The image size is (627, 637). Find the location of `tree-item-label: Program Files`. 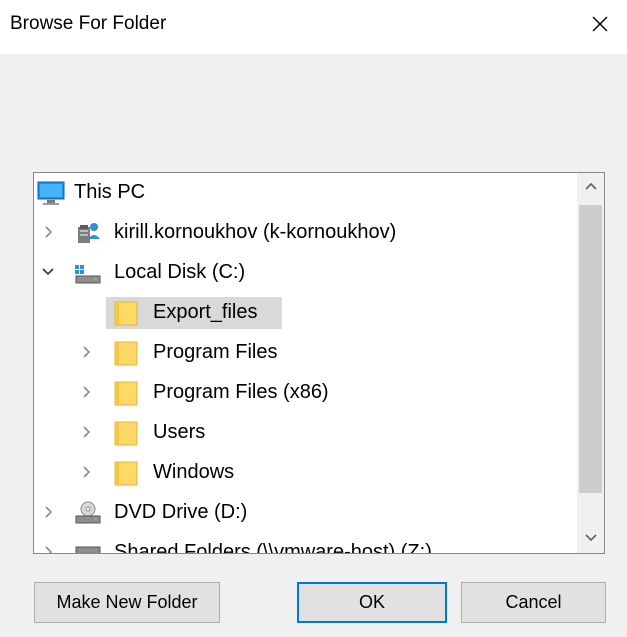

tree-item-label: Program Files is located at coordinates (215, 352).